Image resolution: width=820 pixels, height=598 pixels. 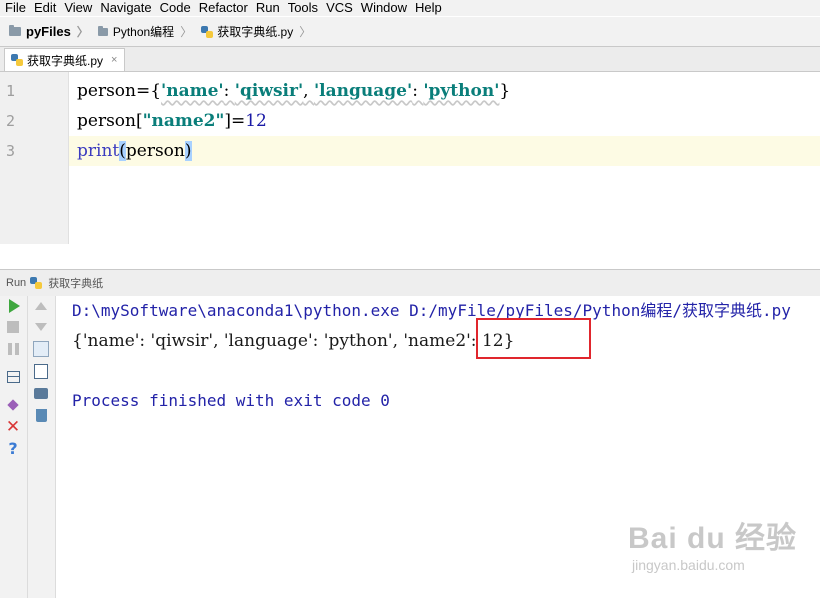 I want to click on baidu-watermark-logo: Bai du 经验 jingyan.baidu.com, so click(x=718, y=548).